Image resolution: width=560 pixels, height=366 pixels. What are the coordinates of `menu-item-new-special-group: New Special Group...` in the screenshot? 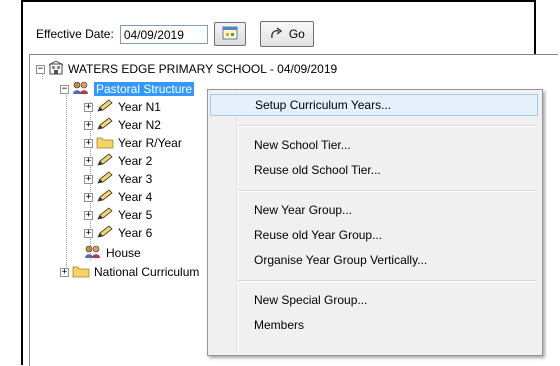 It's located at (374, 300).